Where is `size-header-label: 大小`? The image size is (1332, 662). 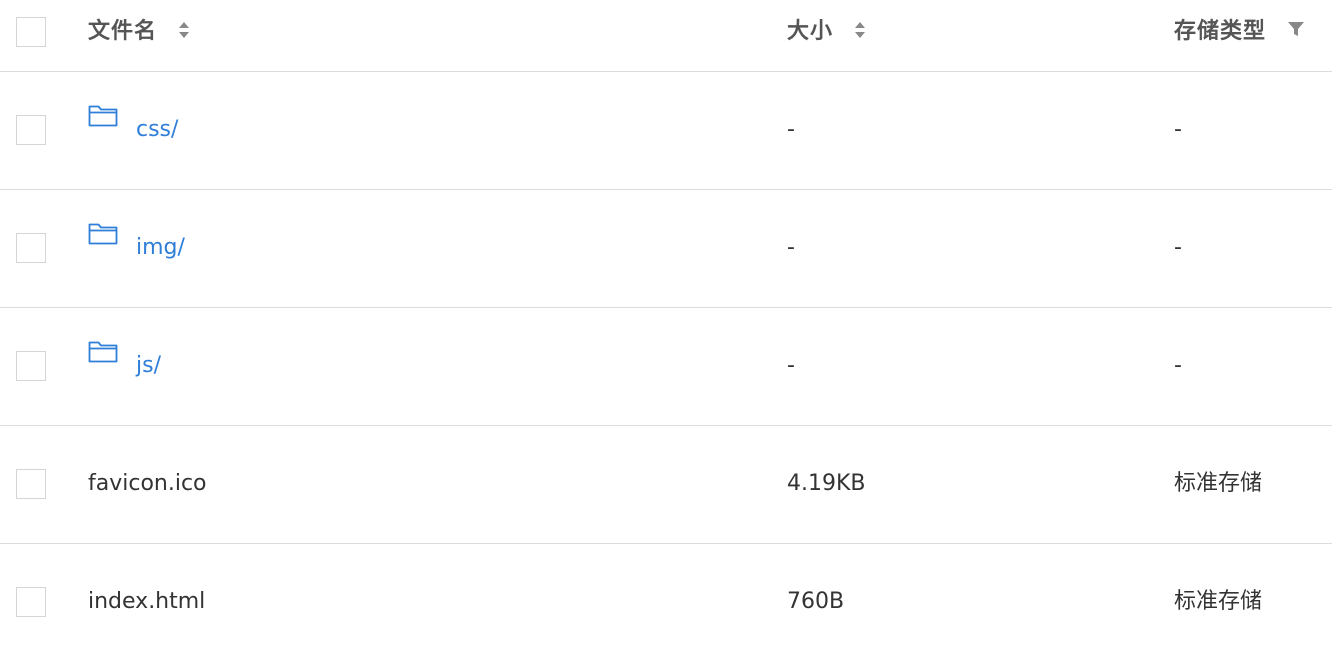
size-header-label: 大小 is located at coordinates (810, 31).